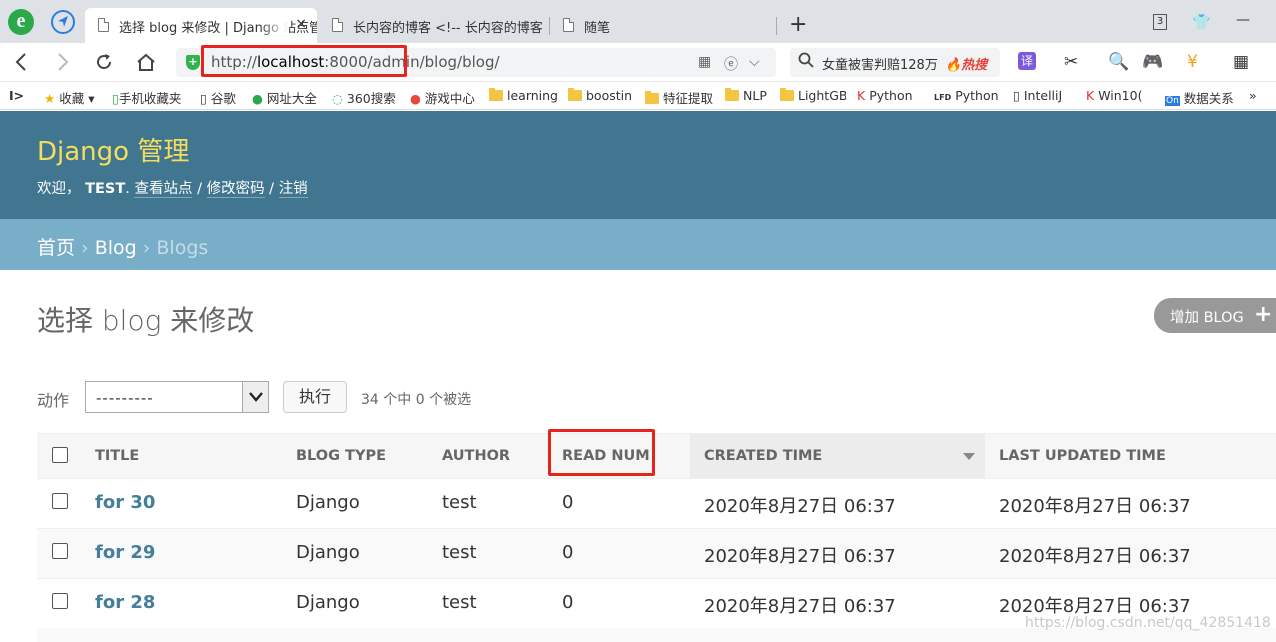  I want to click on bookmark-boostin: boostin, so click(601, 95).